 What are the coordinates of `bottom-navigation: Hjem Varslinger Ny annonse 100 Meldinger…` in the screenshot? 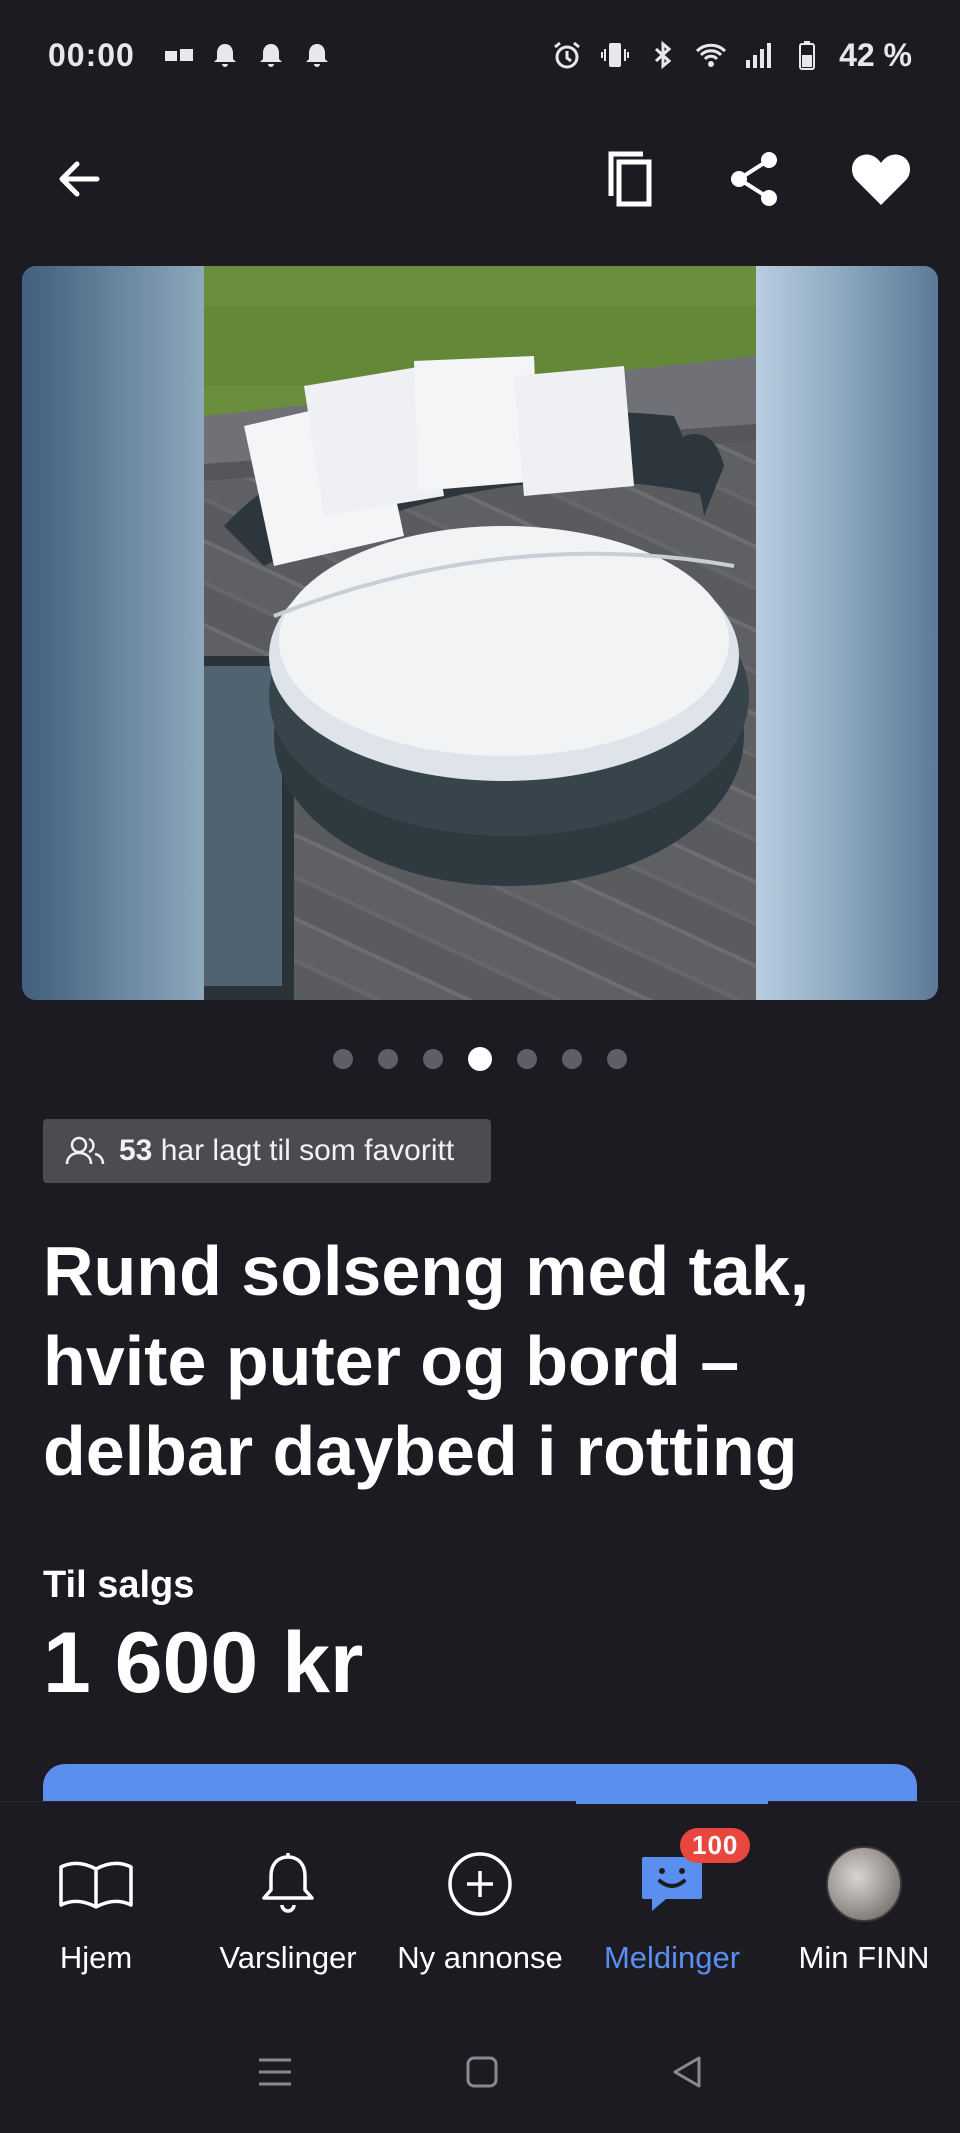 It's located at (480, 1899).